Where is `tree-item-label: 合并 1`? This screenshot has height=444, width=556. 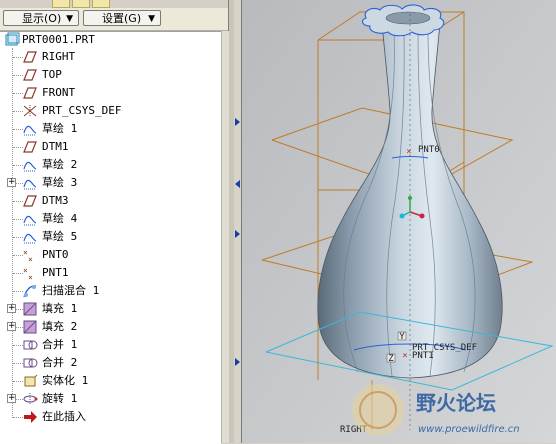
tree-item-label: 合并 1 is located at coordinates (60, 344).